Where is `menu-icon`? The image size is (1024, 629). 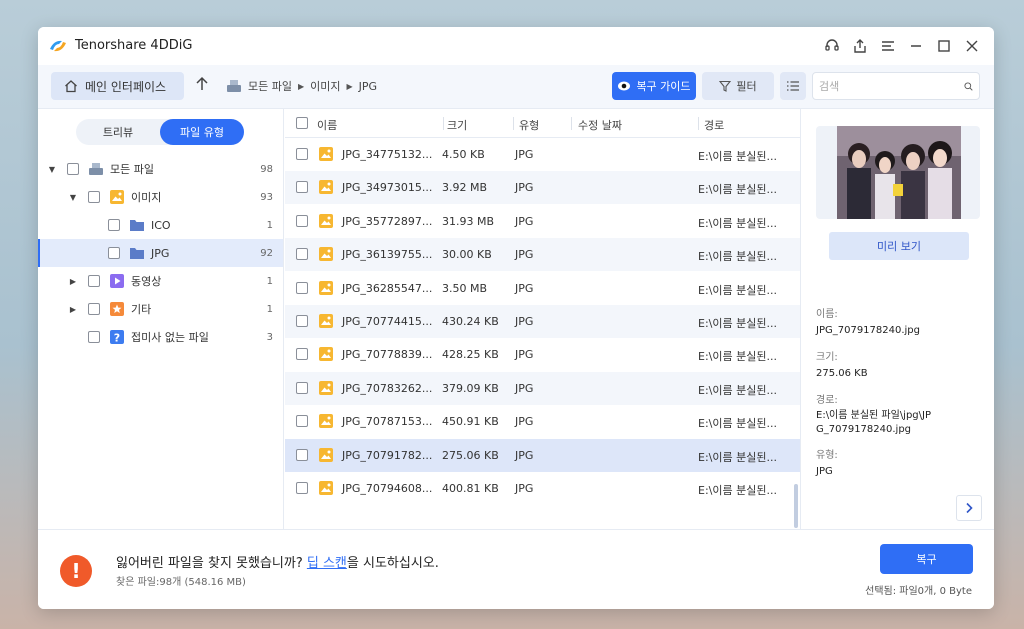
menu-icon is located at coordinates (888, 46).